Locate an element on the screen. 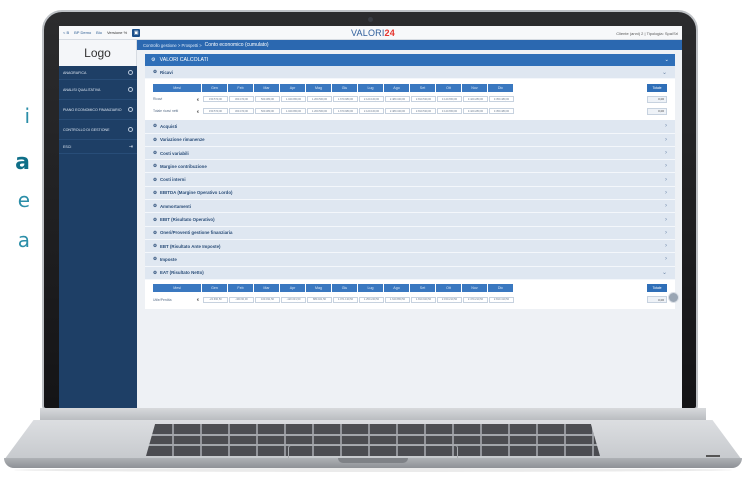 Image resolution: width=746 pixels, height=496 pixels. value-field: 1.810.920,50 is located at coordinates (423, 299).